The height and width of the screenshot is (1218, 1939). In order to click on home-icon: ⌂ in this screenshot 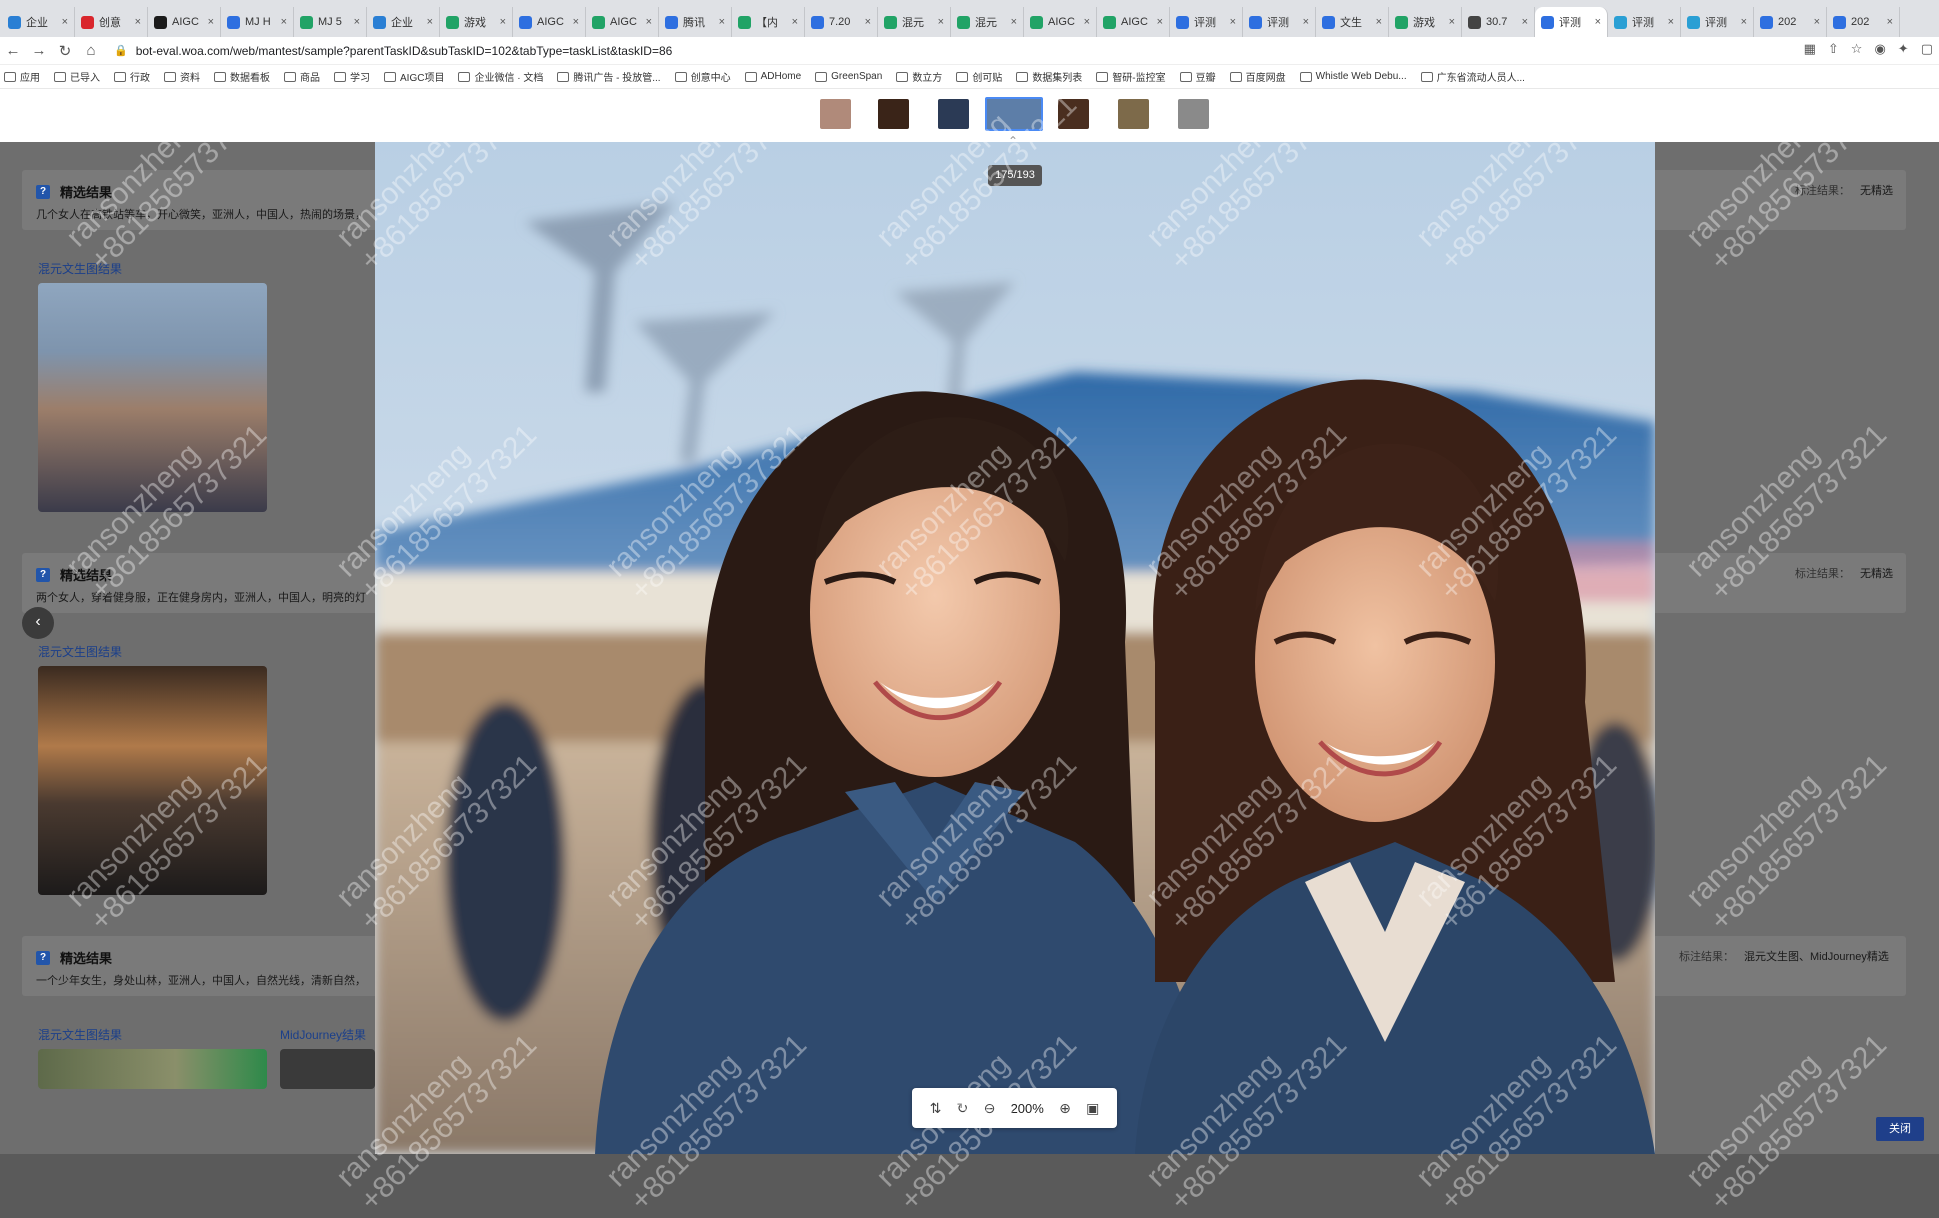, I will do `click(91, 50)`.